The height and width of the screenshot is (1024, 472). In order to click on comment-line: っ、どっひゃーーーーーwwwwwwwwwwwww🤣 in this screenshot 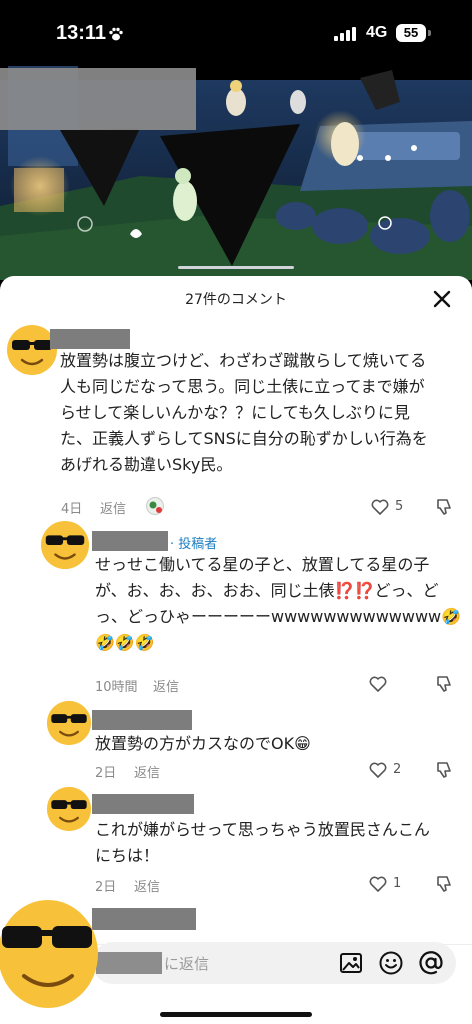, I will do `click(278, 616)`.